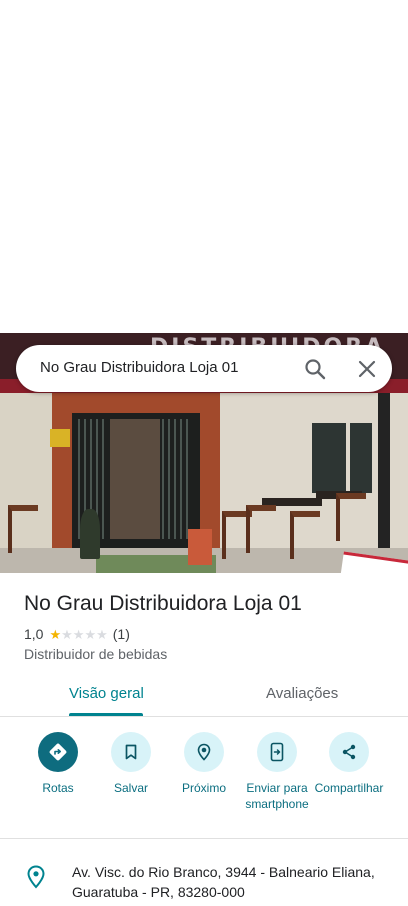 The image size is (408, 906). Describe the element at coordinates (58, 752) in the screenshot. I see `directions-icon` at that location.